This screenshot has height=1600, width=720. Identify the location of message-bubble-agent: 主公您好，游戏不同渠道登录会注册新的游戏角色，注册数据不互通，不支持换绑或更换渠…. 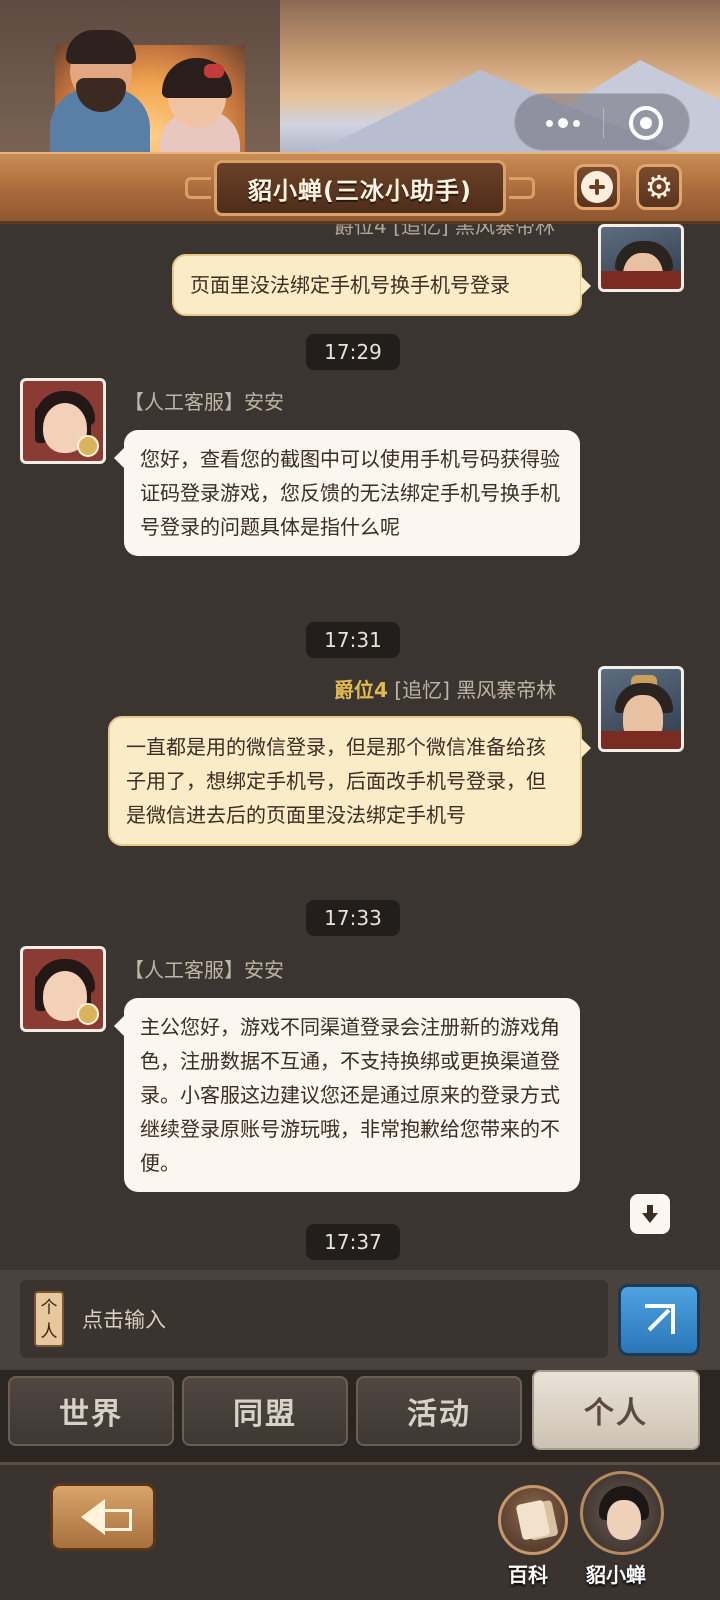
(347, 1095).